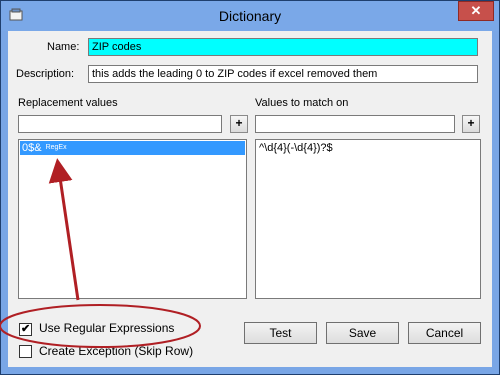  Describe the element at coordinates (283, 47) in the screenshot. I see `name-field: ZIP codes` at that location.